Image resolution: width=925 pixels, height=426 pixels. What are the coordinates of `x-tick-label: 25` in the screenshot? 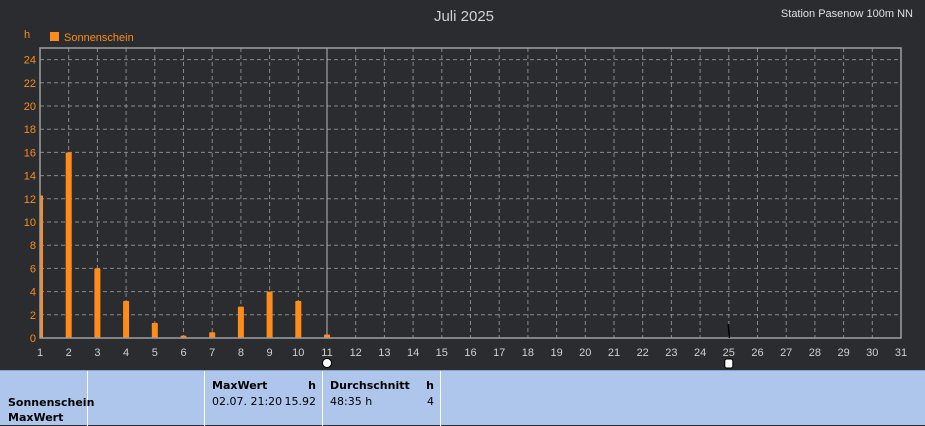 It's located at (729, 353).